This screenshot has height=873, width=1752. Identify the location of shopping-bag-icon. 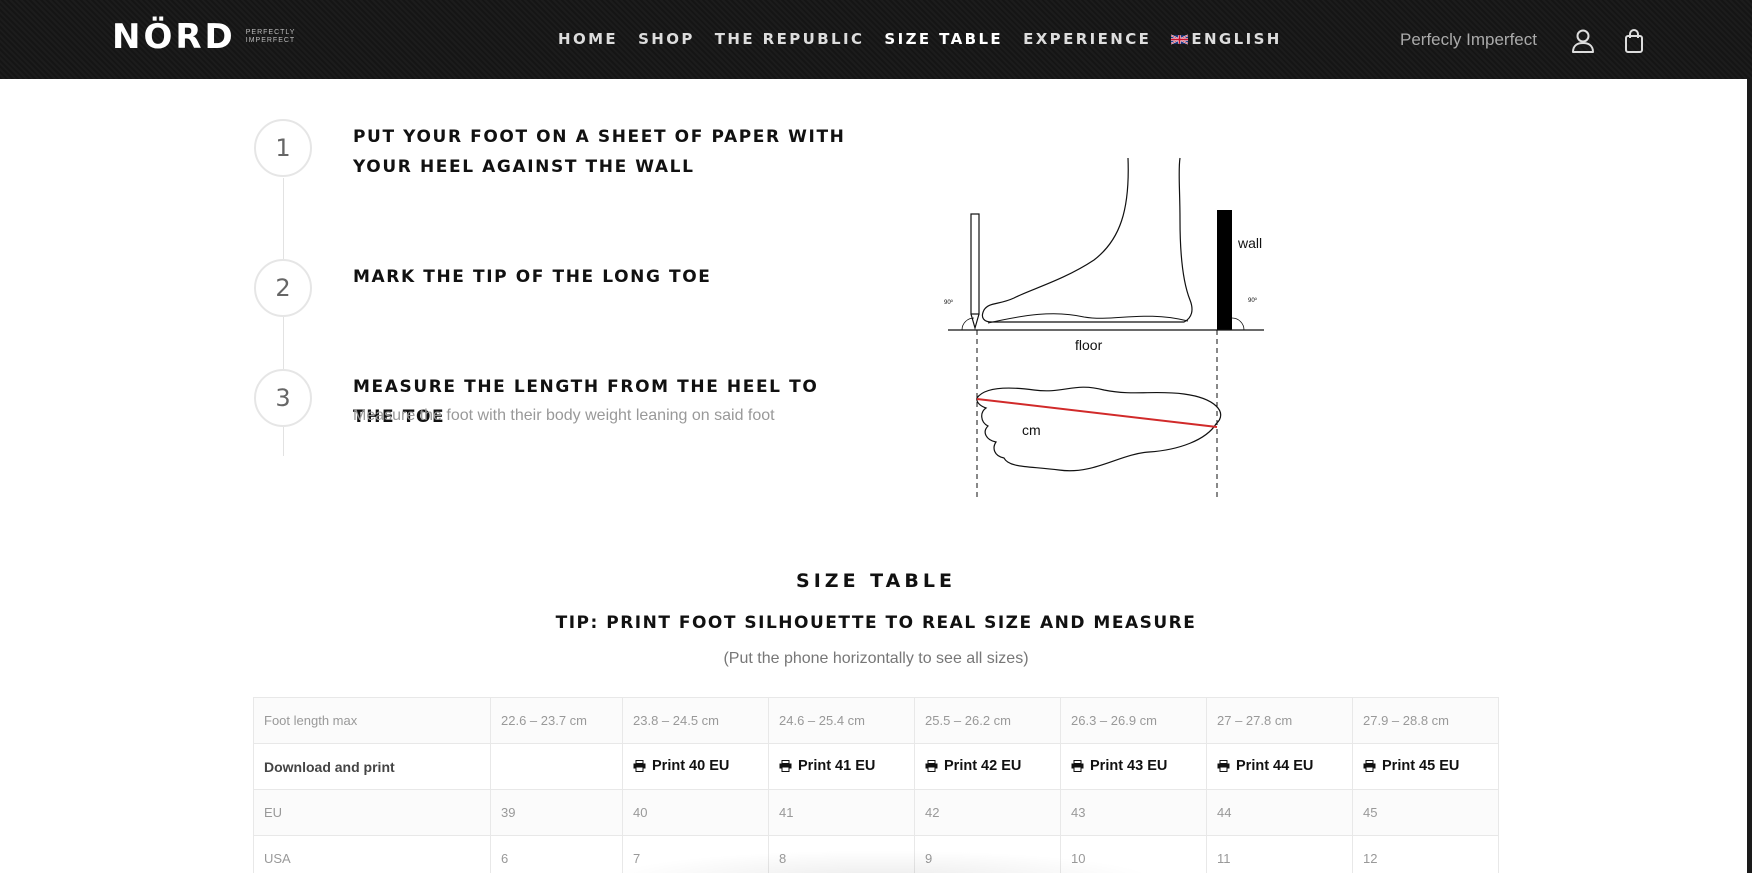
(1634, 41).